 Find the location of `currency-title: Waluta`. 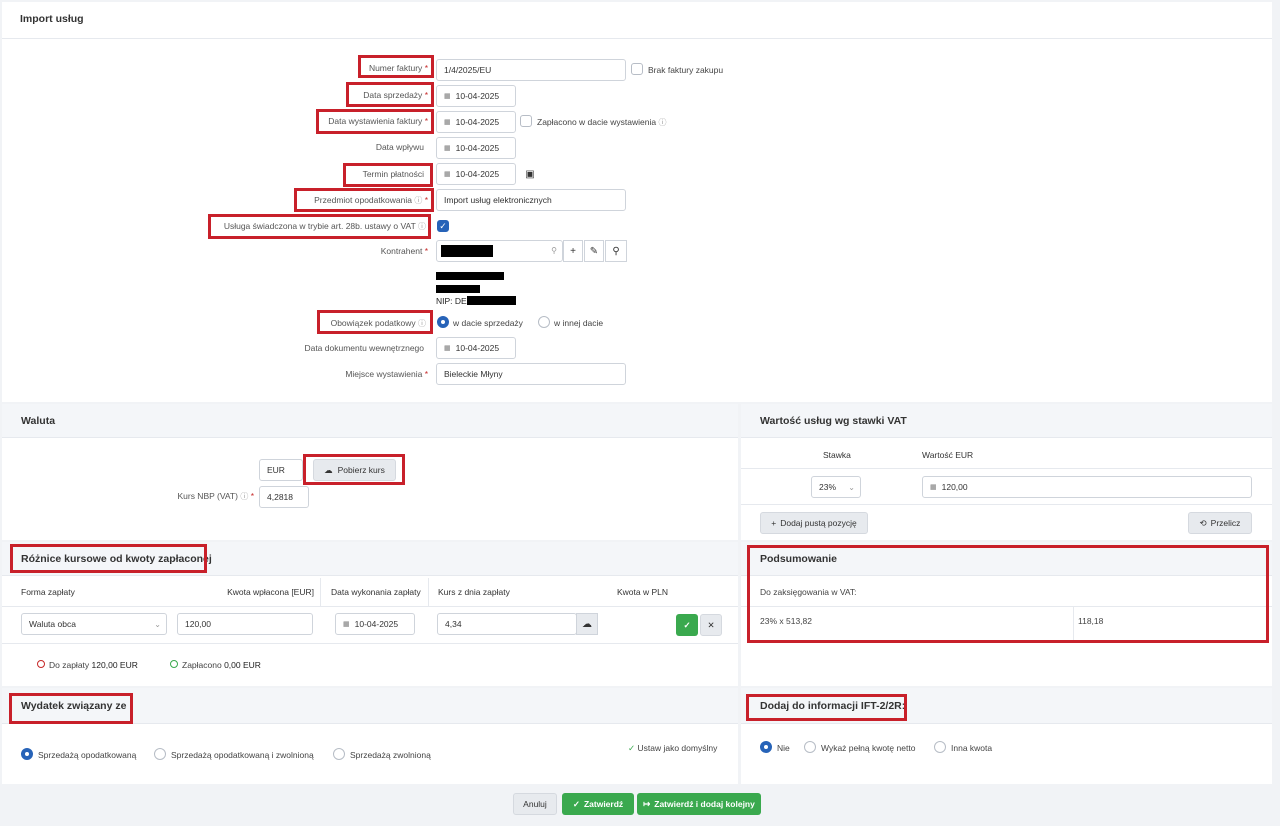

currency-title: Waluta is located at coordinates (370, 421).